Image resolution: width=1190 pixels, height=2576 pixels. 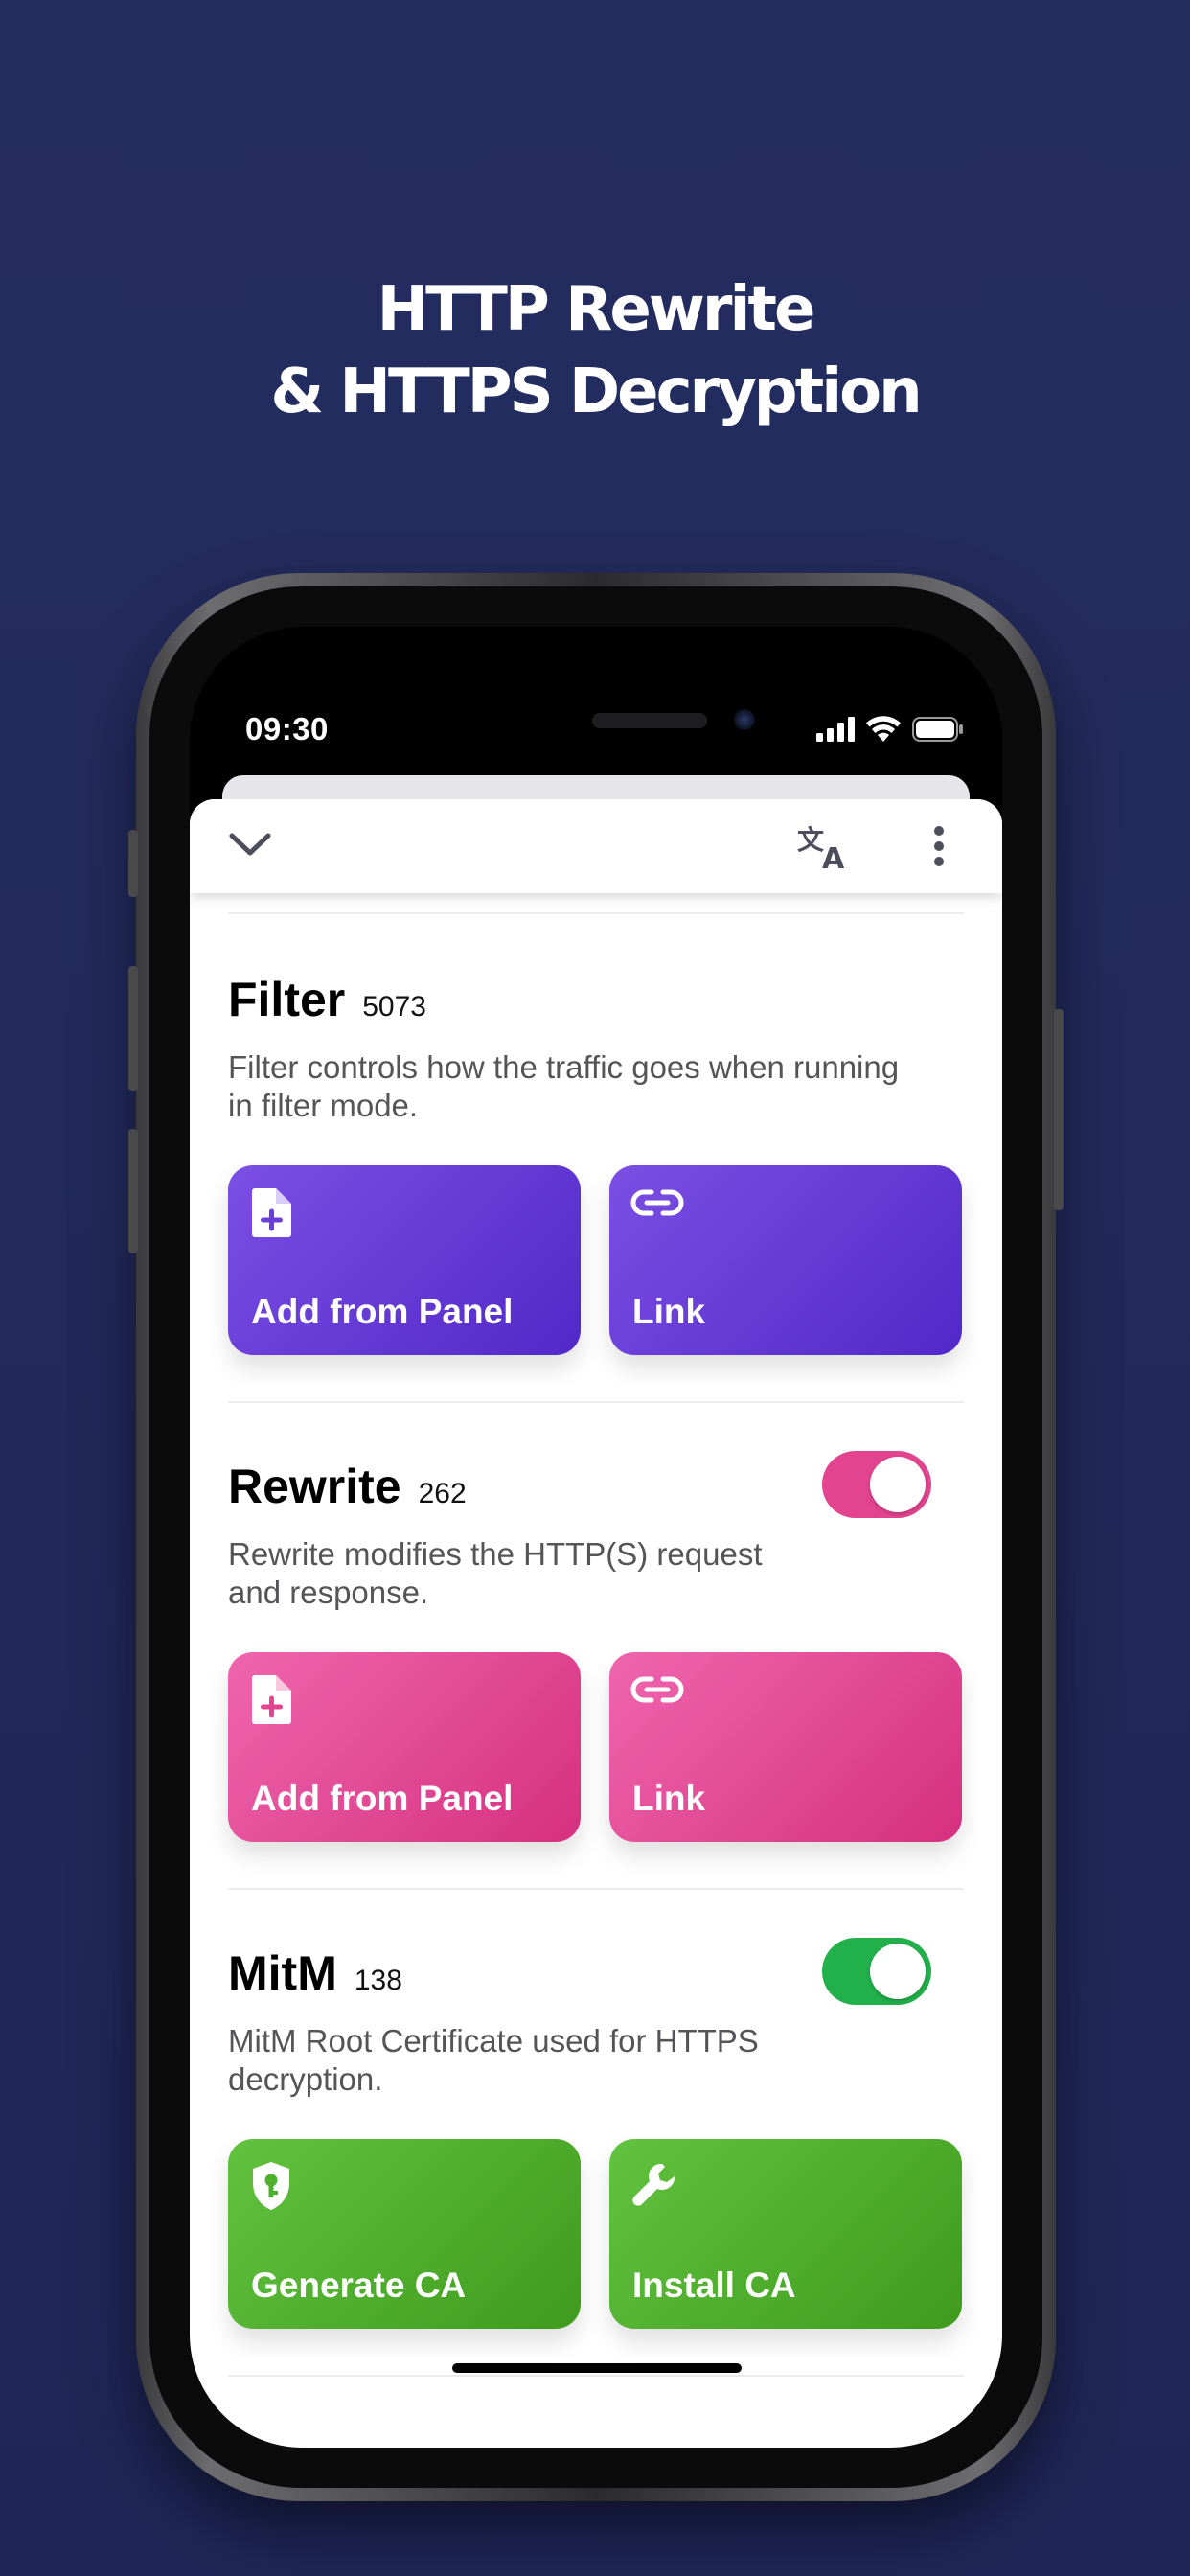 I want to click on home-indicator, so click(x=597, y=2368).